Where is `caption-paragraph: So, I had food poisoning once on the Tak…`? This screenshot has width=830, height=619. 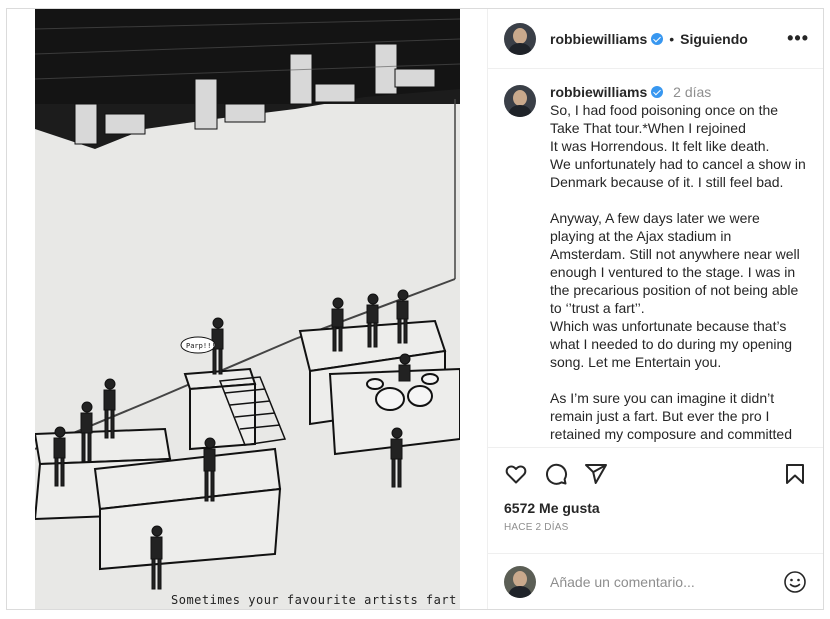 caption-paragraph: So, I had food poisoning once on the Tak… is located at coordinates (678, 146).